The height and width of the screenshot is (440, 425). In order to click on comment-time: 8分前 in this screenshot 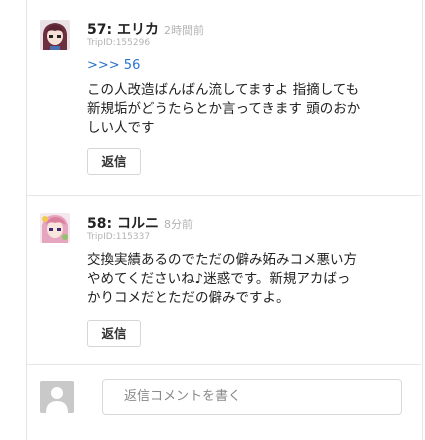, I will do `click(178, 224)`.